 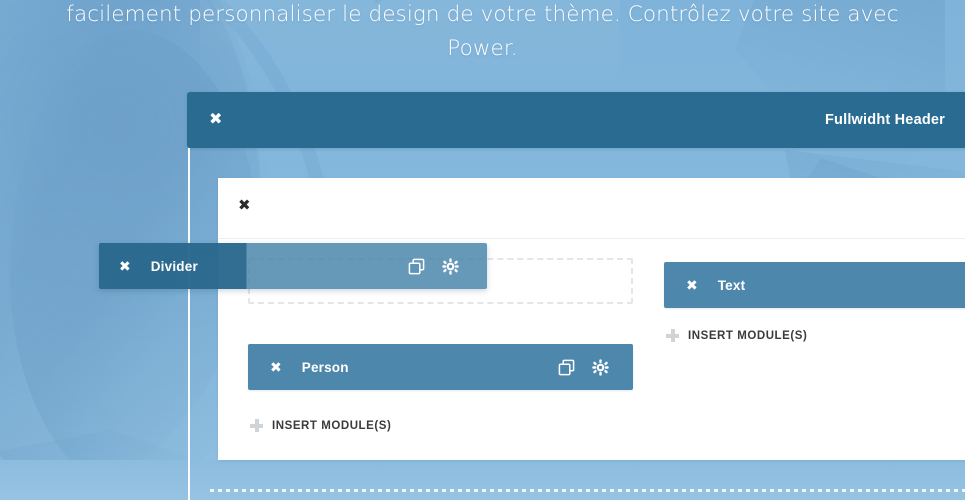 I want to click on module-label: Text, so click(x=731, y=285).